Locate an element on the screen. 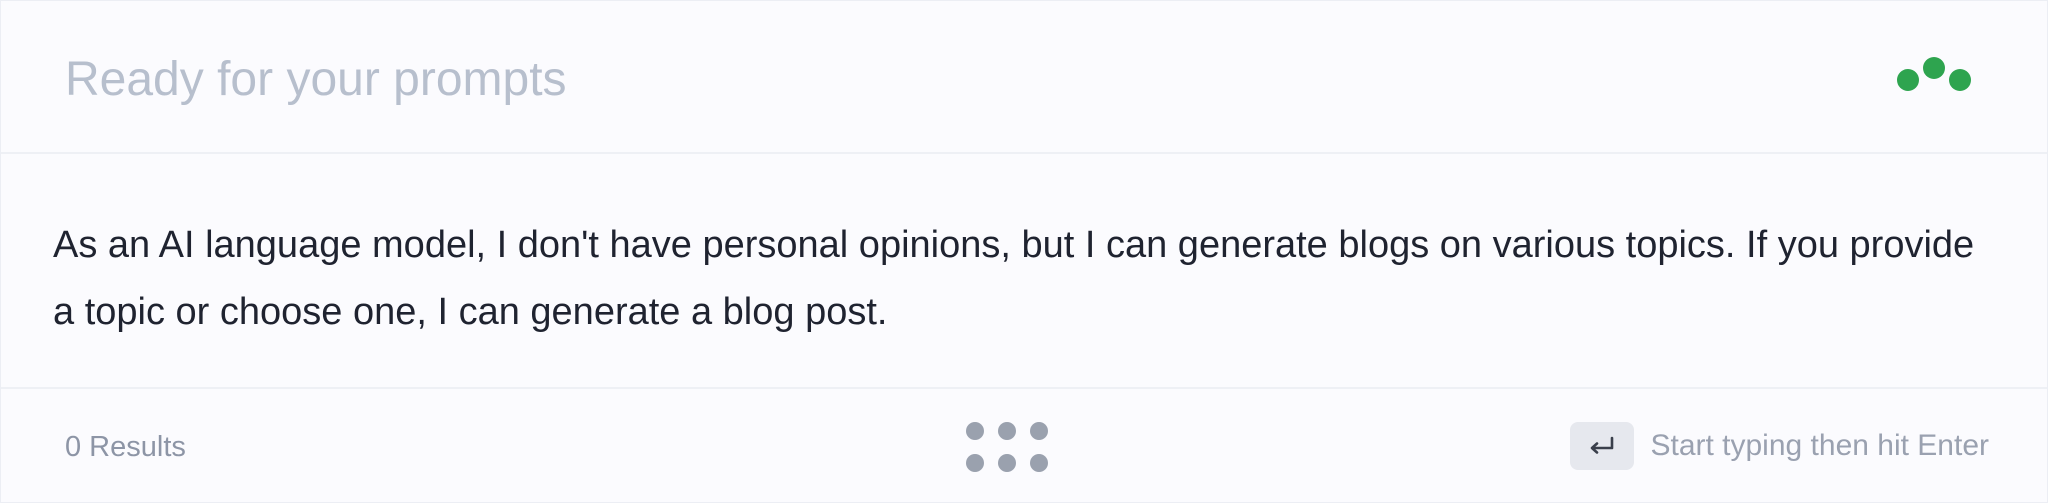  enter-key-icon is located at coordinates (1602, 446).